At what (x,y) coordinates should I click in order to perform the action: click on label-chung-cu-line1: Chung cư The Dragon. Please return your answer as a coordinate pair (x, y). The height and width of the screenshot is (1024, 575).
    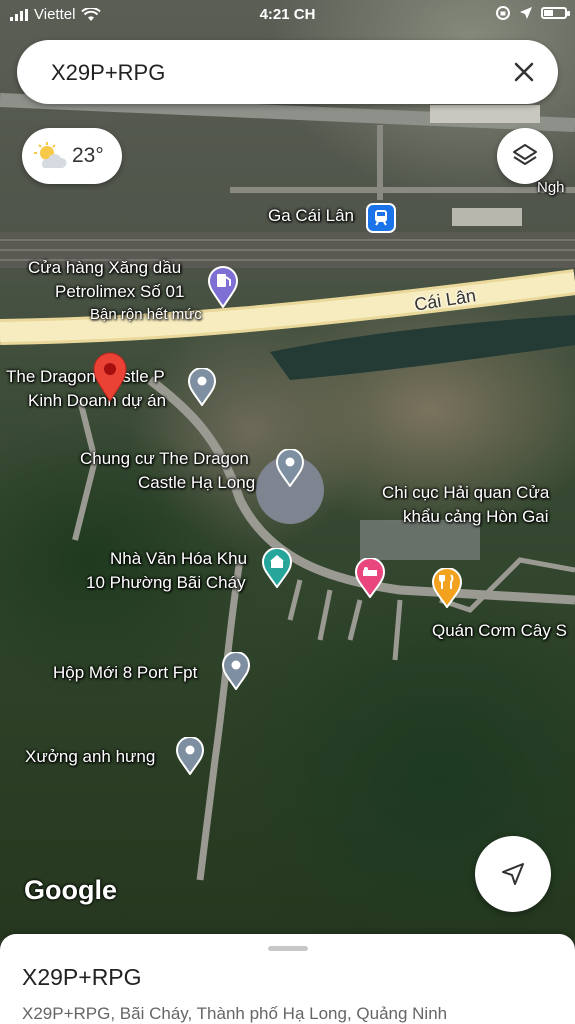
    Looking at the image, I should click on (164, 459).